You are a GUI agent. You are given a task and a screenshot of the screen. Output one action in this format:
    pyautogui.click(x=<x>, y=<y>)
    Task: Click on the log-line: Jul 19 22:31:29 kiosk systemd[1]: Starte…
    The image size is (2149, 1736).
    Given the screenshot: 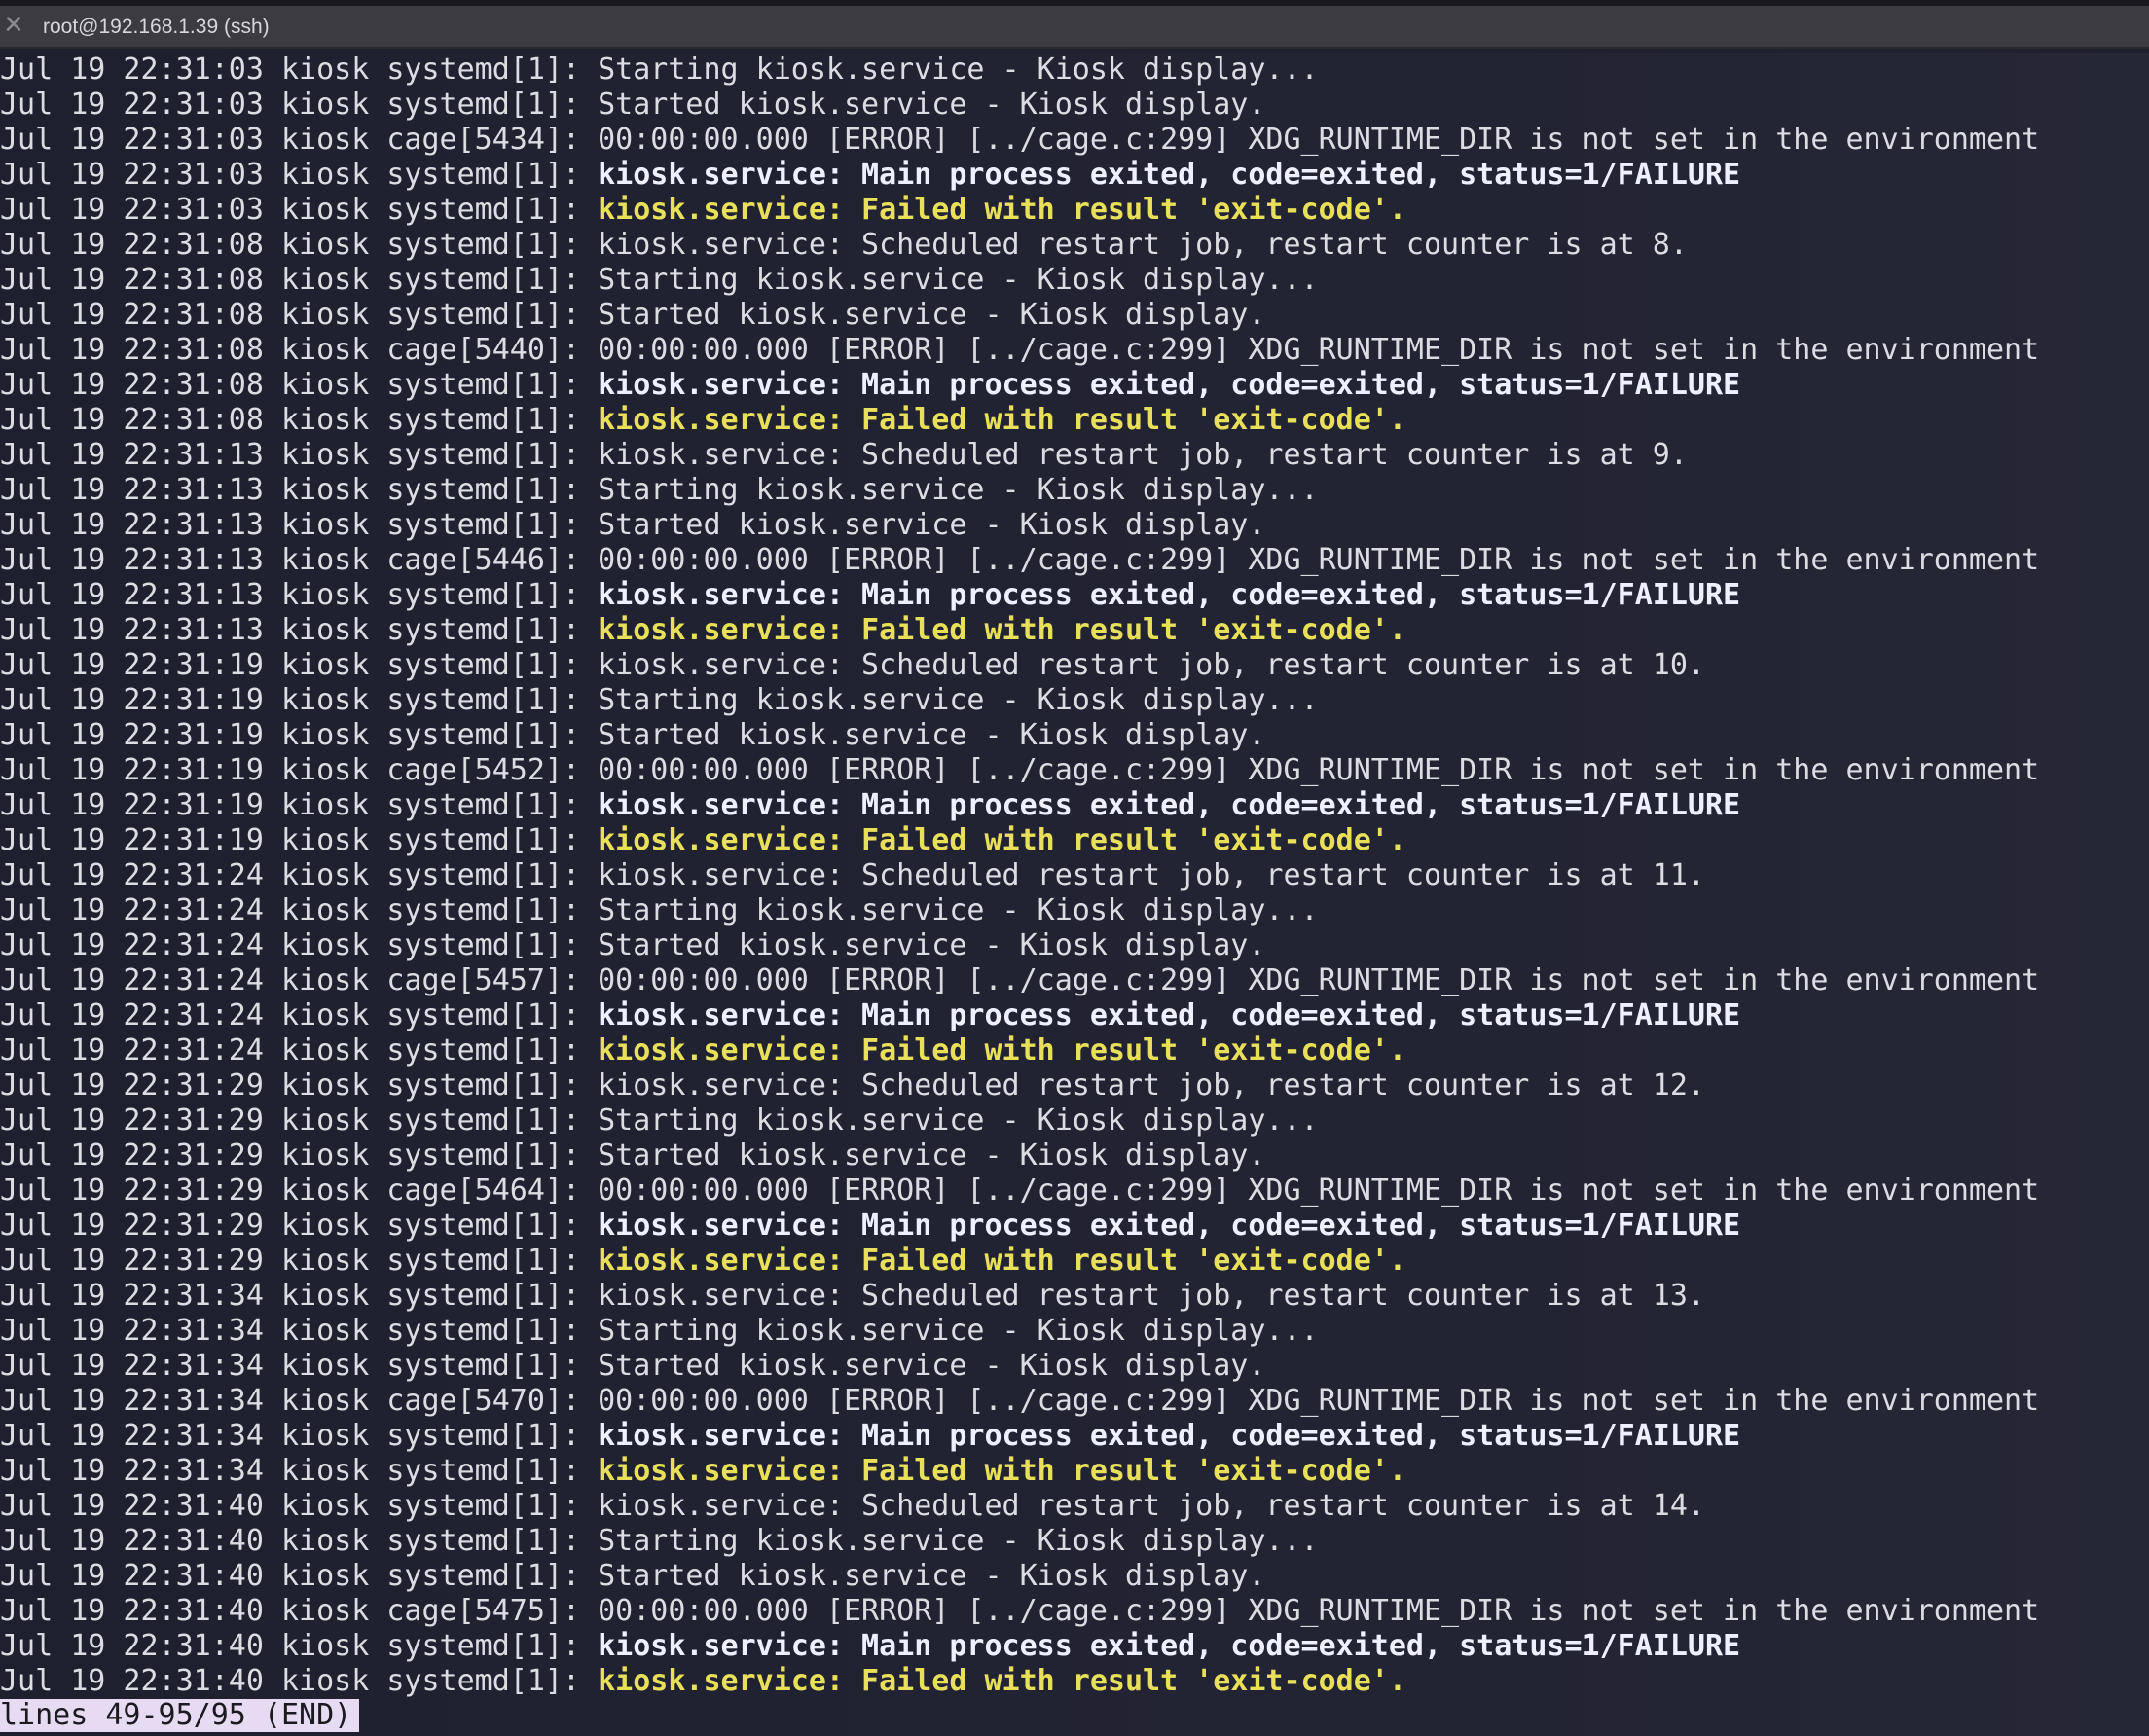 What is the action you would take?
    pyautogui.click(x=632, y=1157)
    